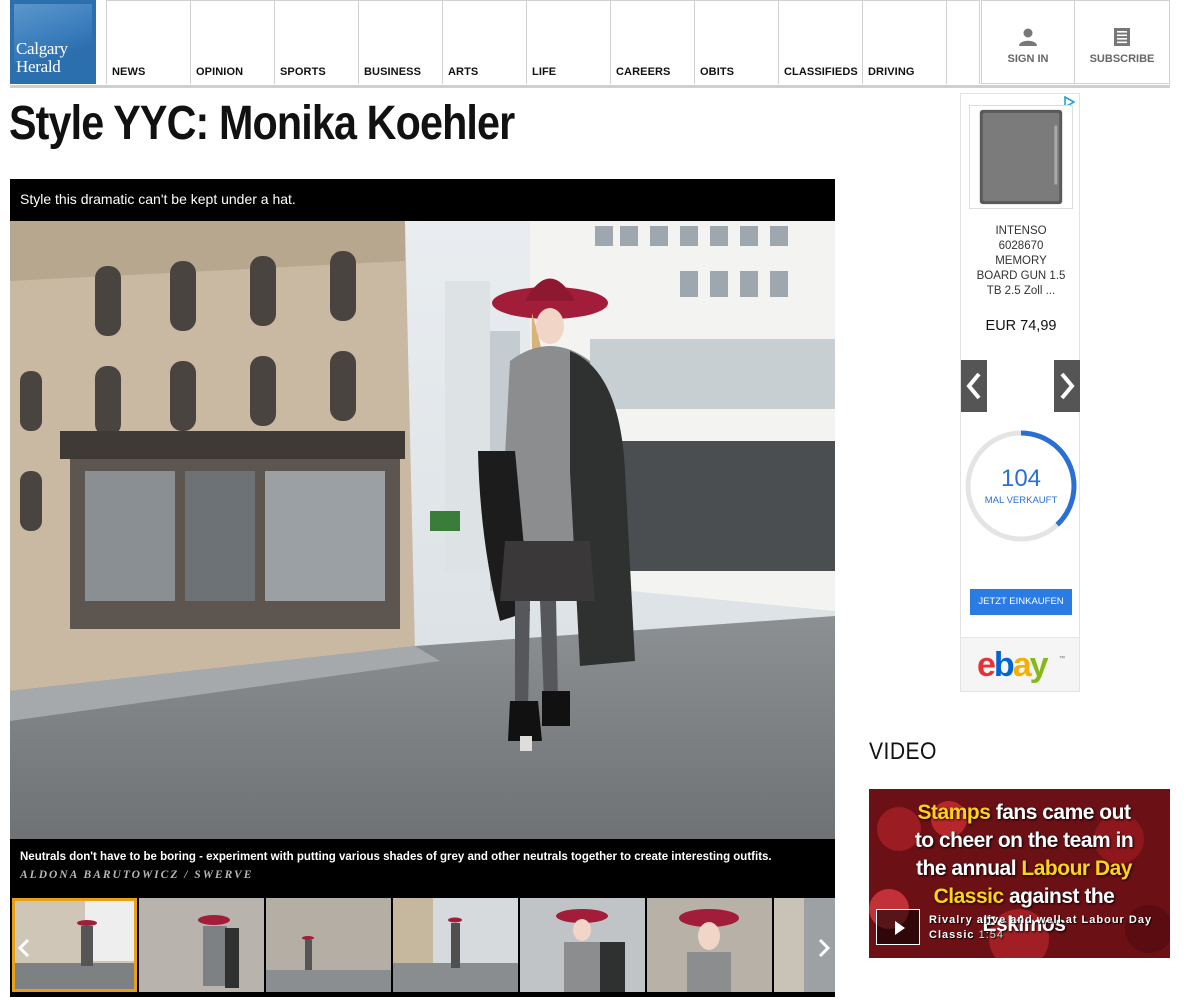  I want to click on page-title: Style YYC: Monika Koehler, so click(262, 123).